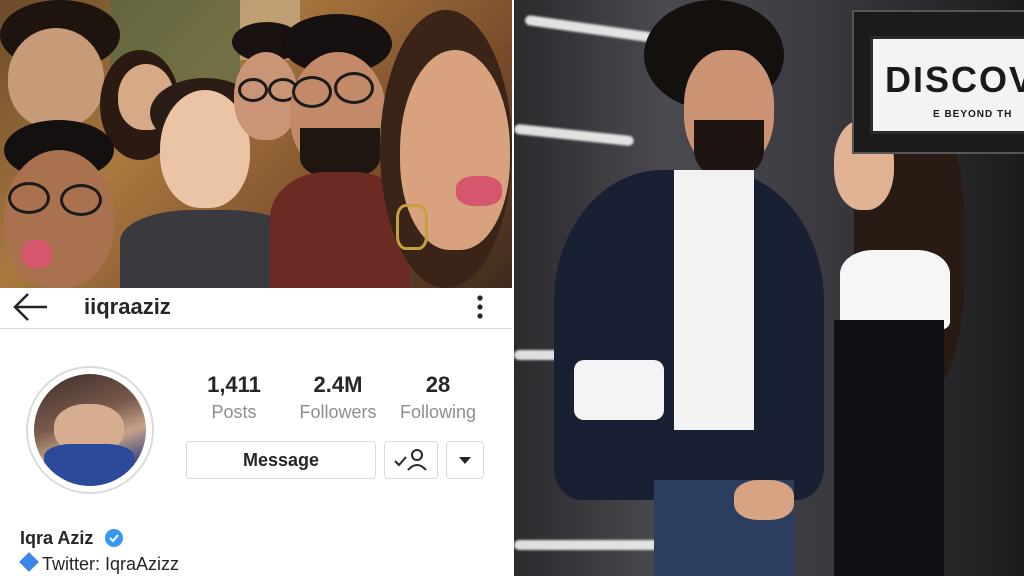  Describe the element at coordinates (29, 562) in the screenshot. I see `blue-diamond-icon` at that location.